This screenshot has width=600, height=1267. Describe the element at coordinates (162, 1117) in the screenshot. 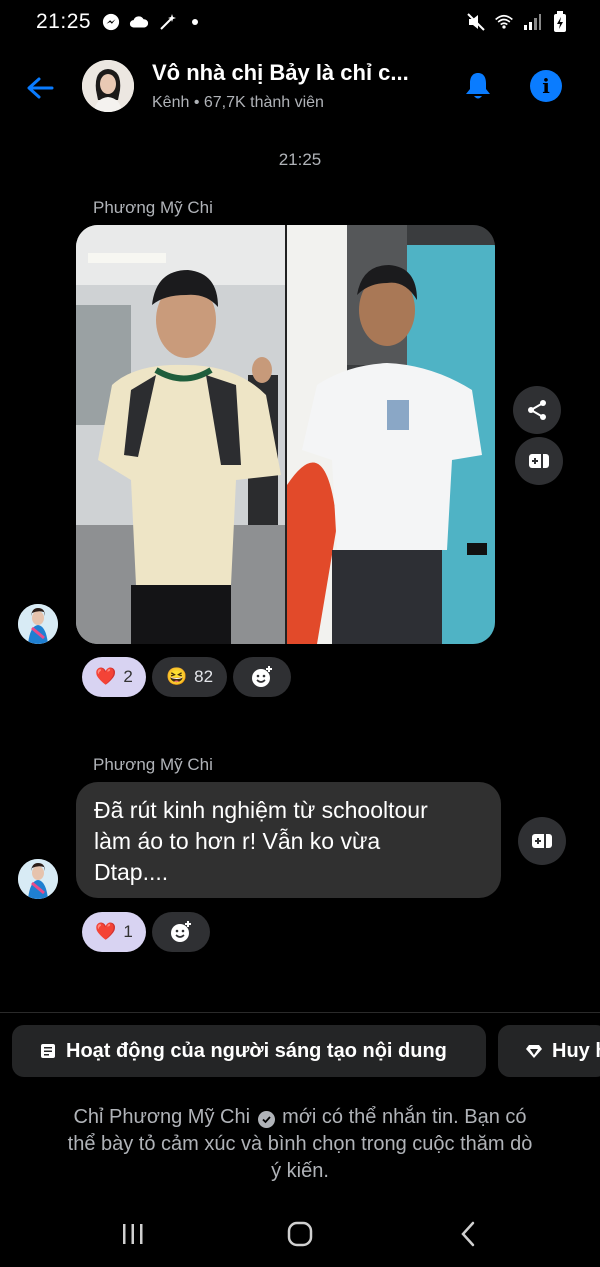

I see `footer-text: Chỉ Phương Mỹ Chi` at that location.